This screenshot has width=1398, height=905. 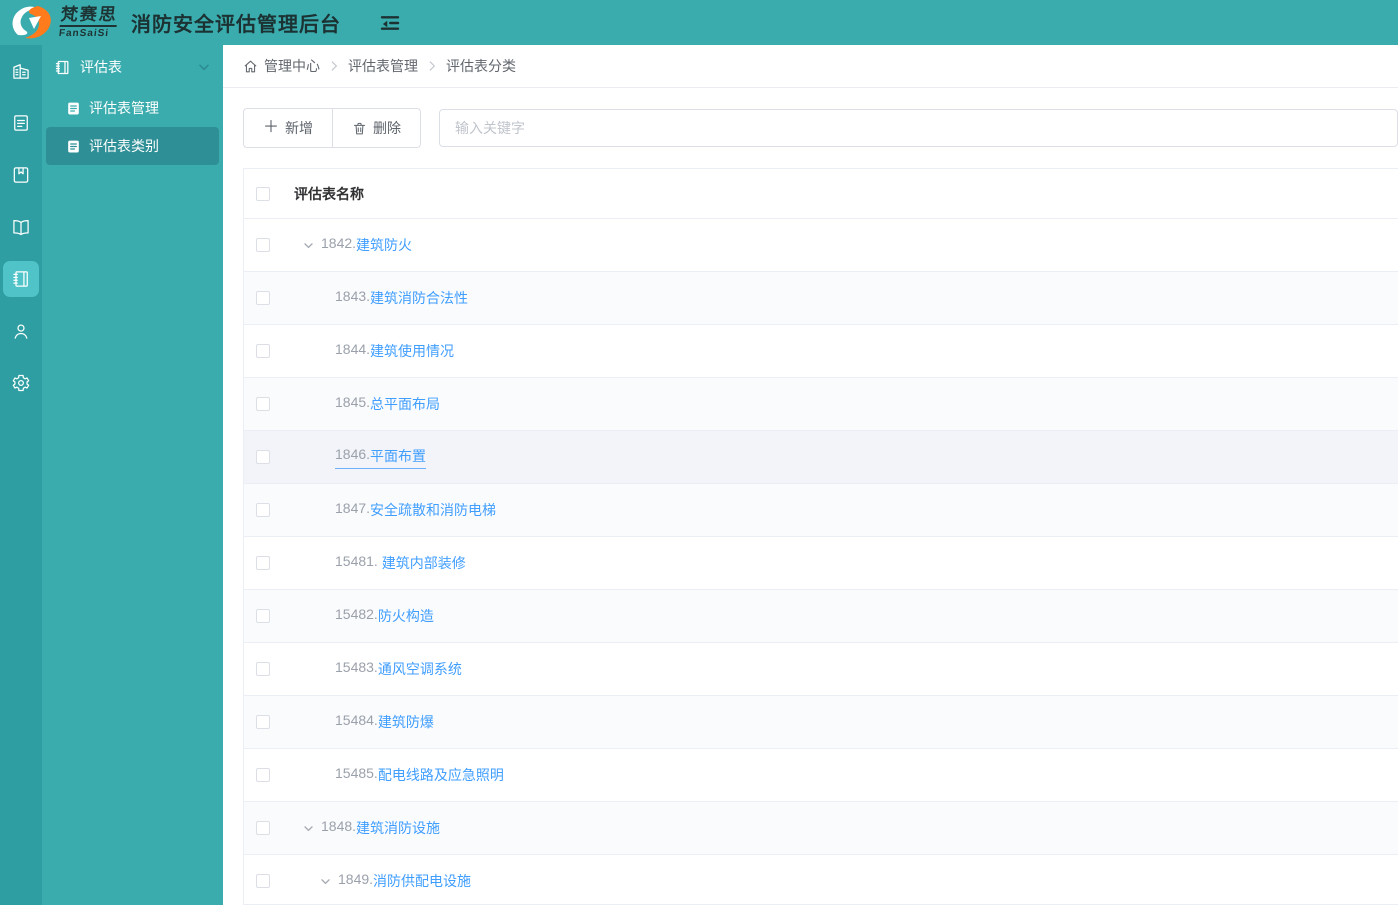 I want to click on category-link: 15481. 建筑内部装修, so click(x=400, y=563).